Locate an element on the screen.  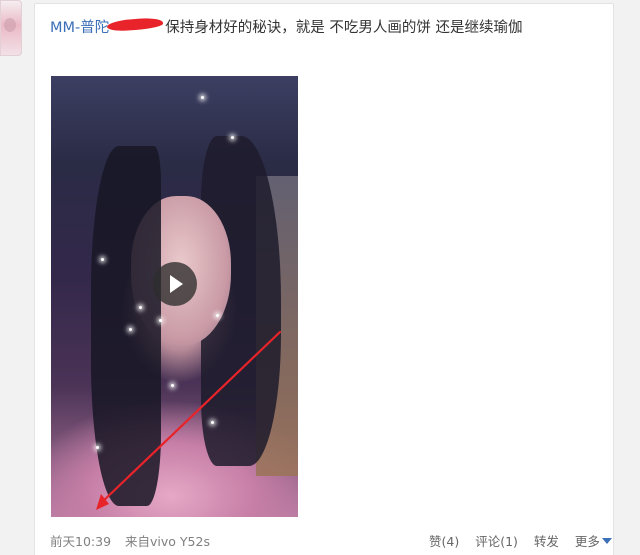
post-text-line: MM-普陀 保持身材好的秘诀，就是 不吃男人画的饼 还是继续瑜伽 is located at coordinates (330, 28).